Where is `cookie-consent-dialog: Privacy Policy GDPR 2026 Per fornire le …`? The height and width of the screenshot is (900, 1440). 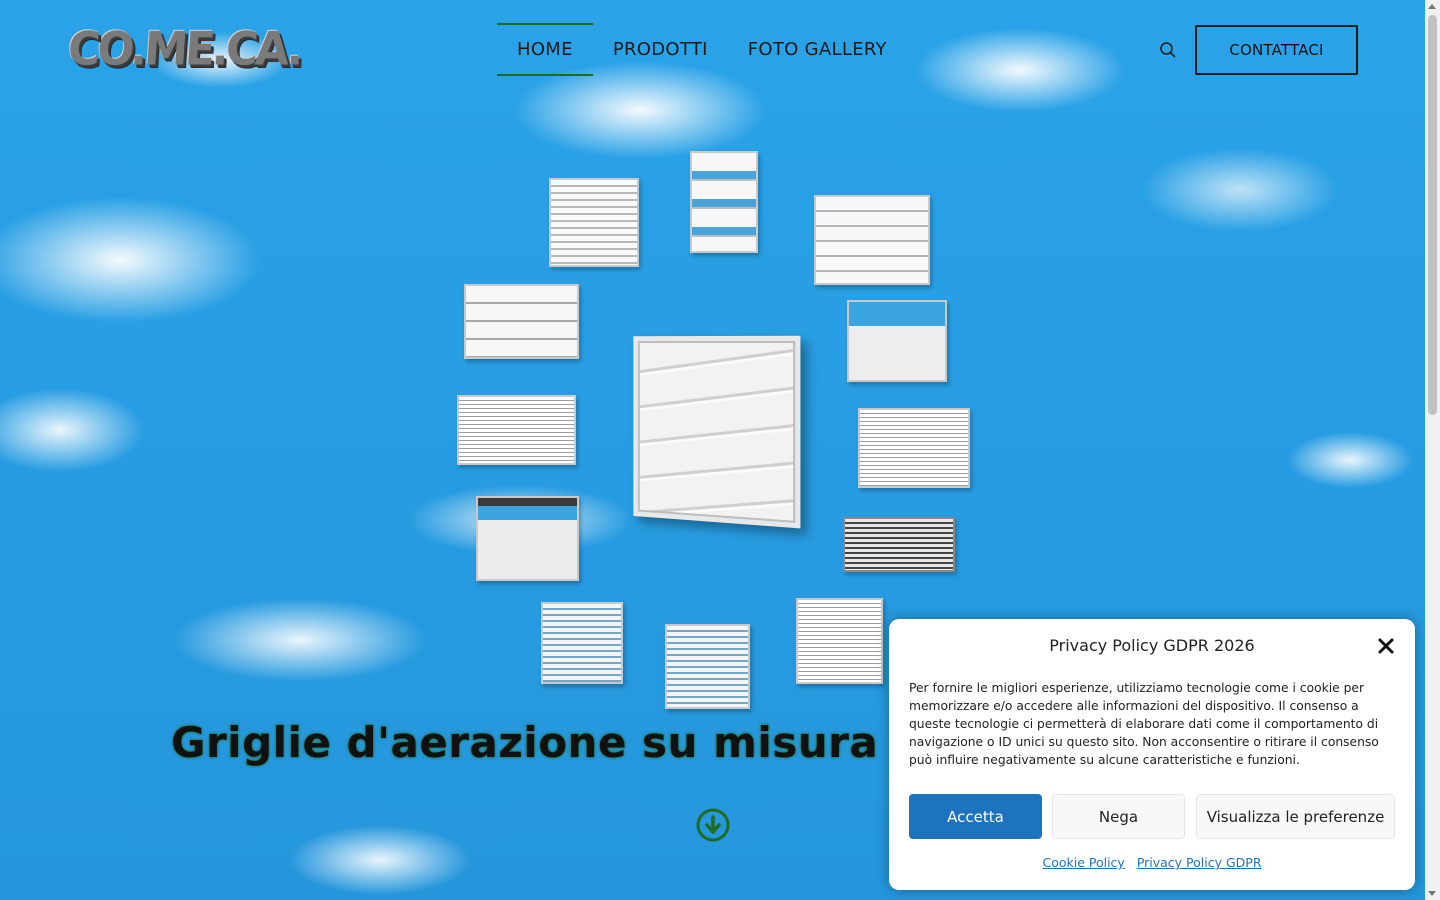
cookie-consent-dialog: Privacy Policy GDPR 2026 Per fornire le … is located at coordinates (1152, 754).